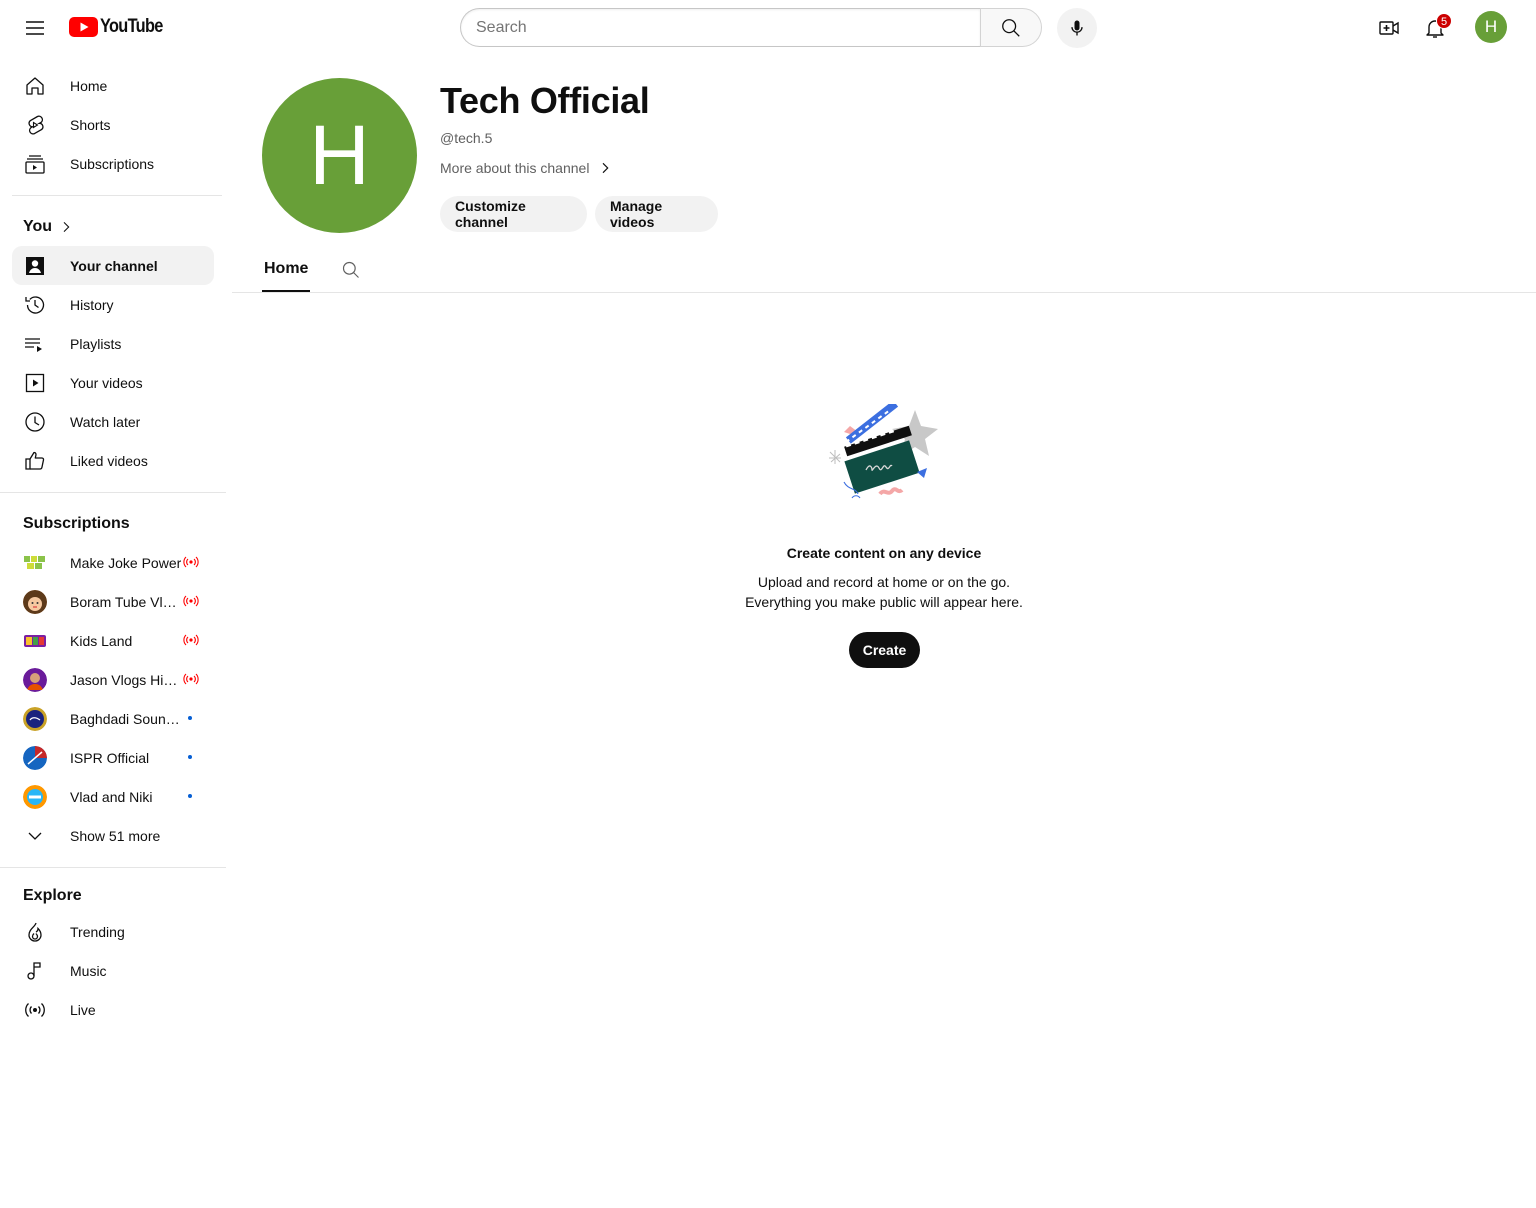  I want to click on channel-name: Tech Official, so click(545, 100).